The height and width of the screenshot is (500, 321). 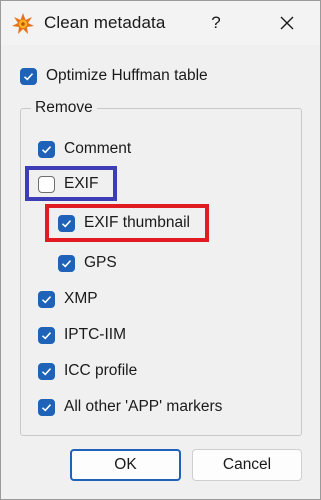 I want to click on close-icon, so click(x=287, y=23).